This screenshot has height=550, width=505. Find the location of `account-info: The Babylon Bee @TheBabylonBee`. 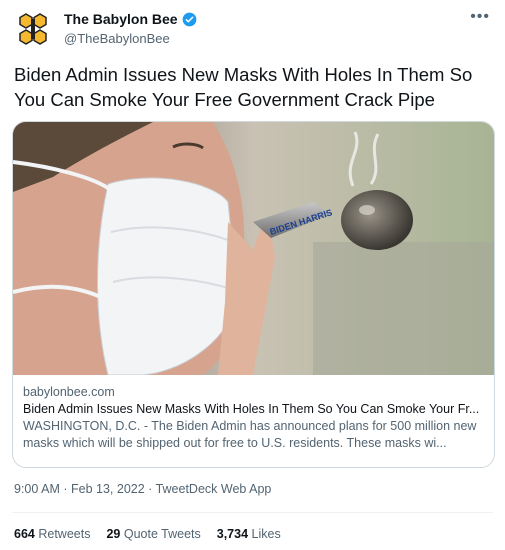

account-info: The Babylon Bee @TheBabylonBee is located at coordinates (130, 28).